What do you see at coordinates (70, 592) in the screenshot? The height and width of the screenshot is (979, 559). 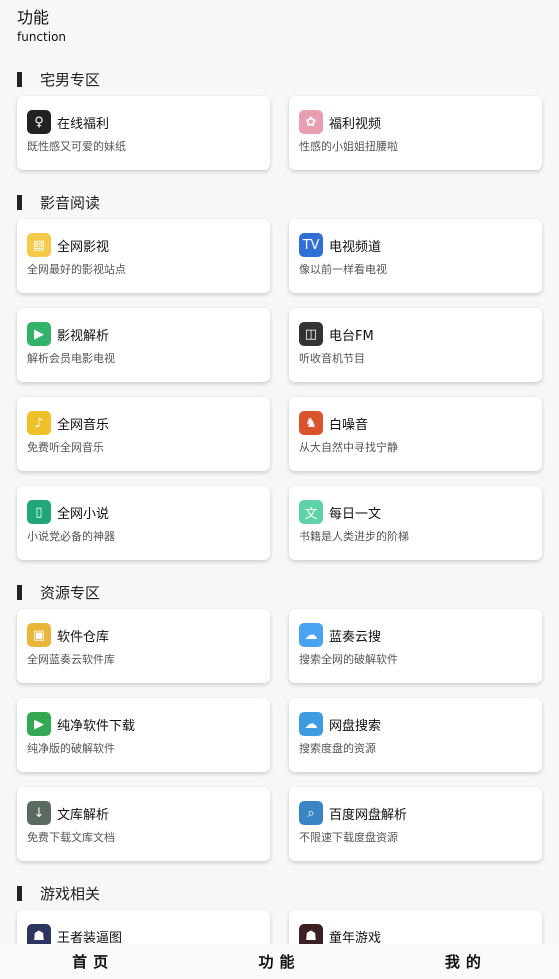 I see `section-label: 资源专区` at bounding box center [70, 592].